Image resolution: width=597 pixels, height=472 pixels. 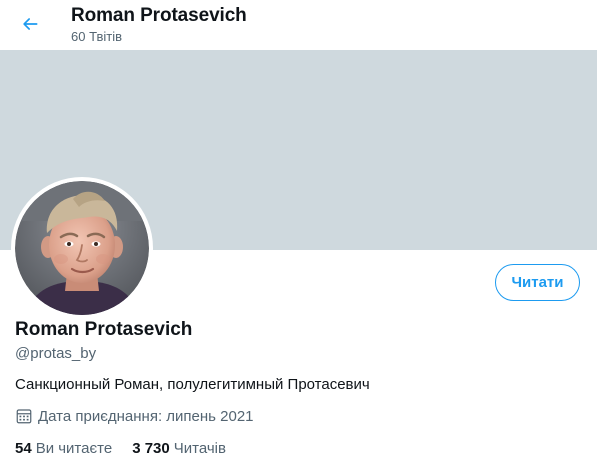 I want to click on followers-link: 3 730 Читачів, so click(x=179, y=448).